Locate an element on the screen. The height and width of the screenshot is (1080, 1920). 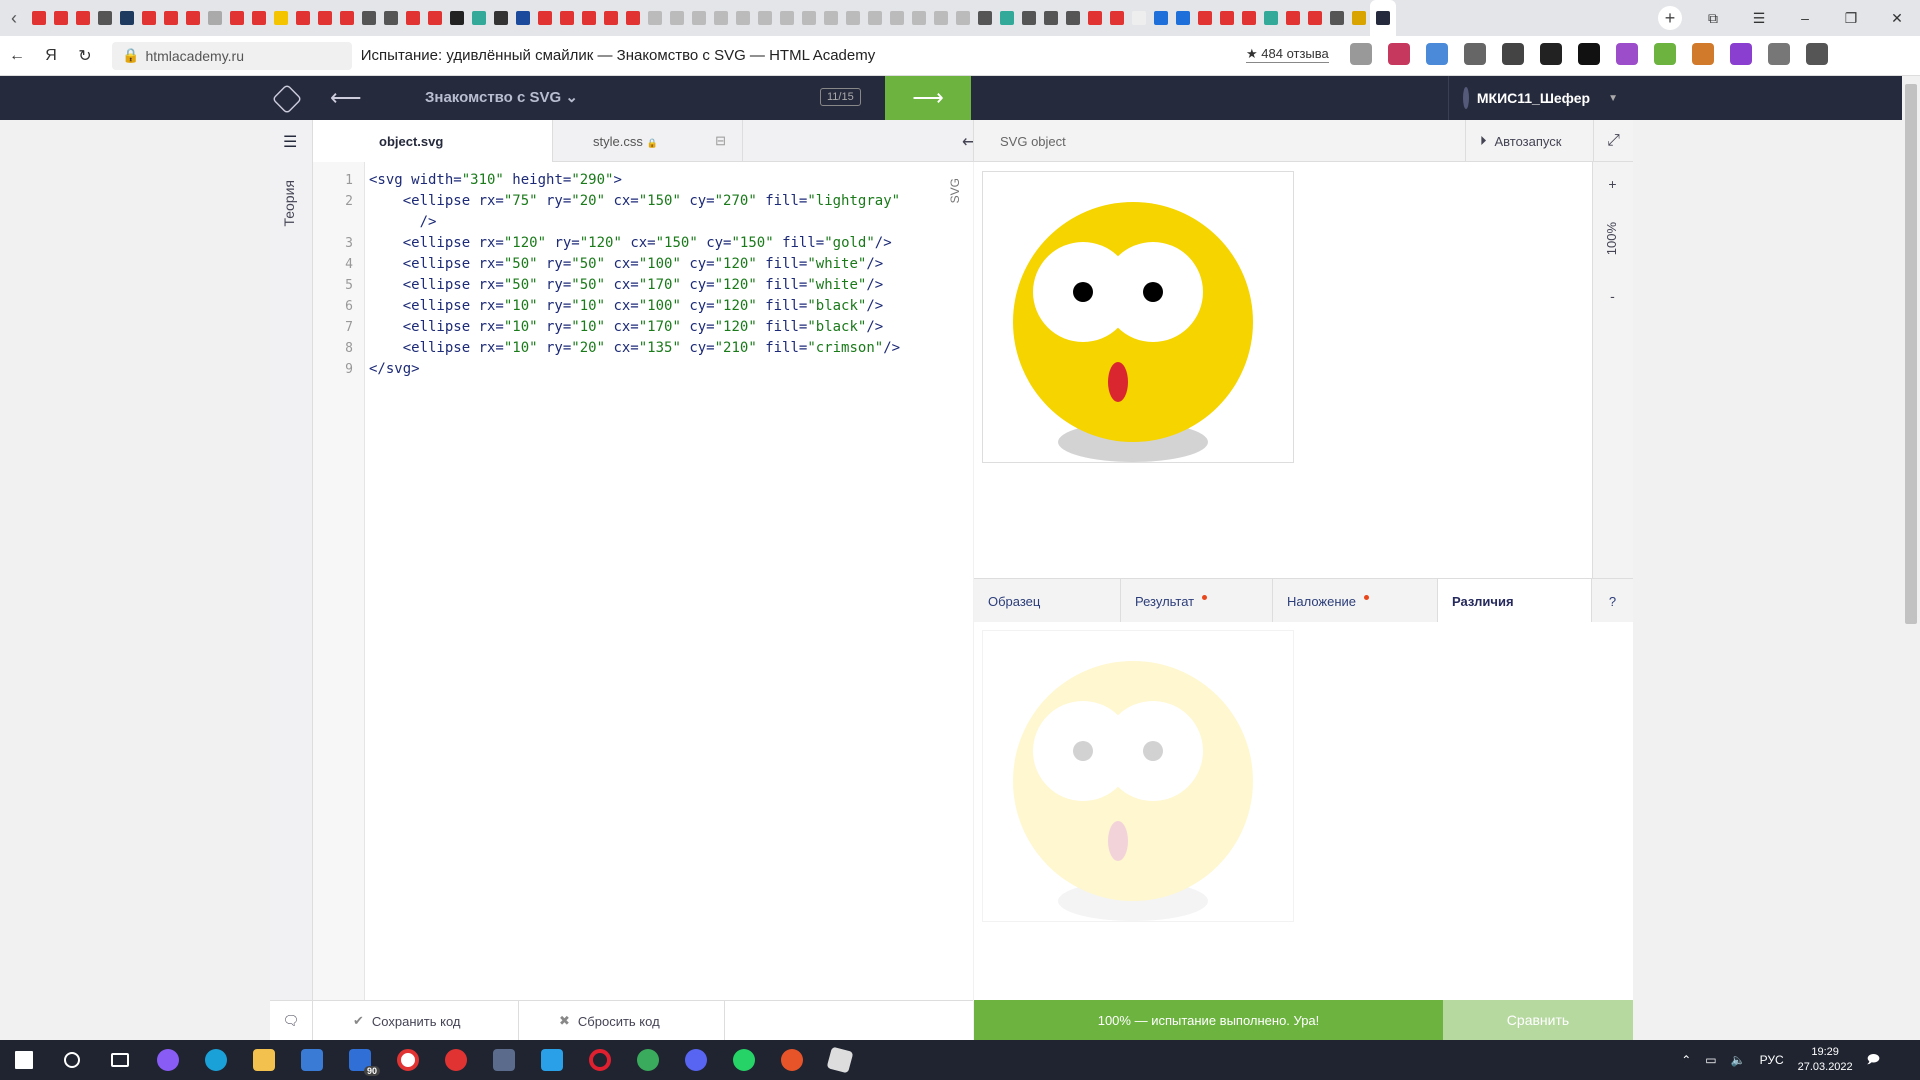
code-line: <svg width="310" height="290"> is located at coordinates (495, 180).